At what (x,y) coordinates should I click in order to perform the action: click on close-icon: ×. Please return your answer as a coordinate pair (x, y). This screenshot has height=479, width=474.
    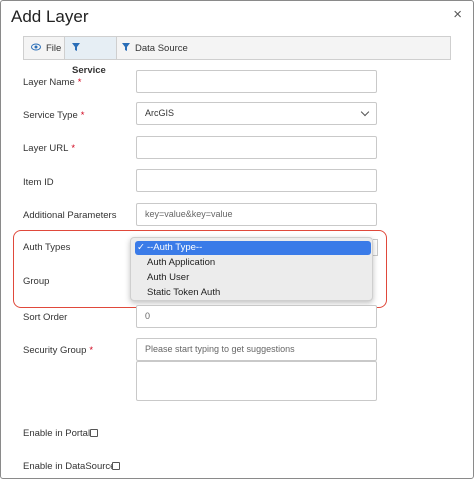
    Looking at the image, I should click on (457, 14).